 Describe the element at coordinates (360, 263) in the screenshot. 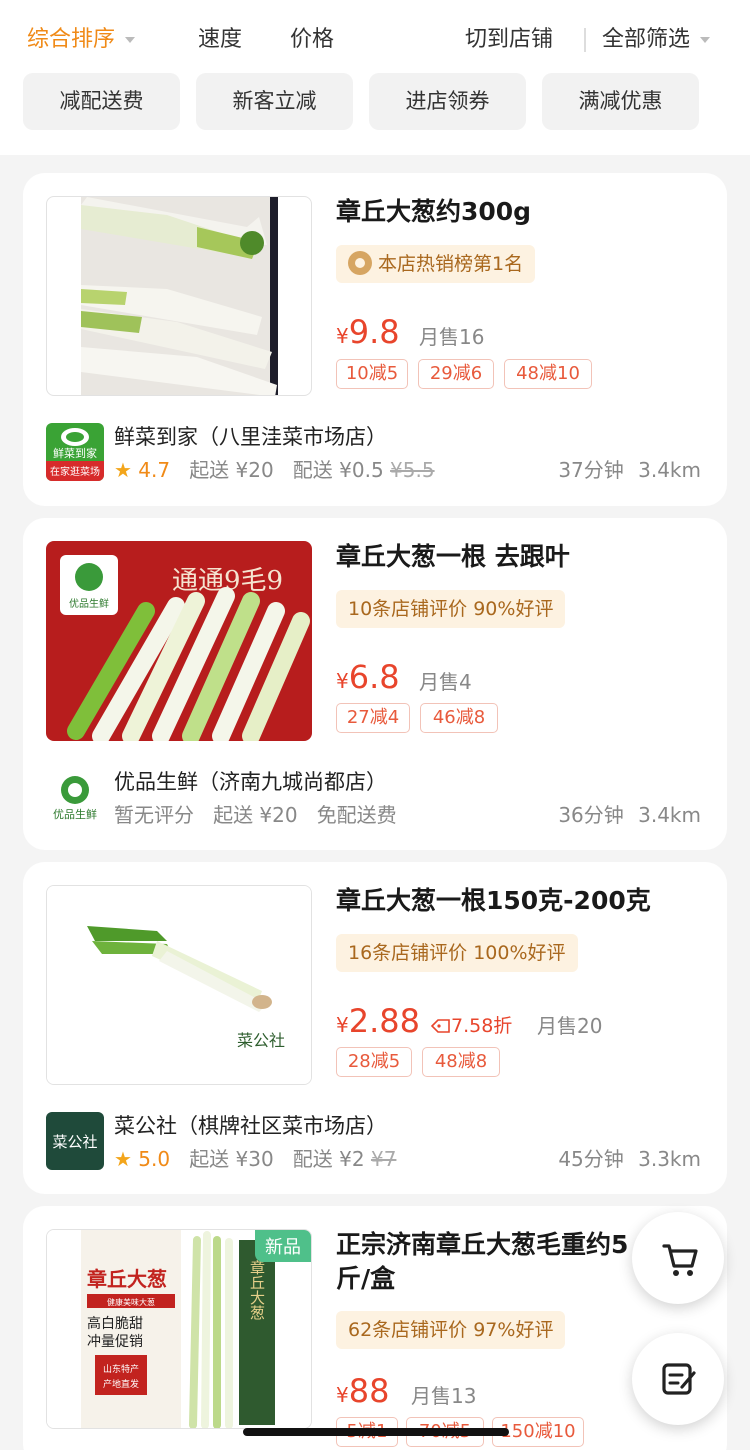

I see `medal-icon` at that location.